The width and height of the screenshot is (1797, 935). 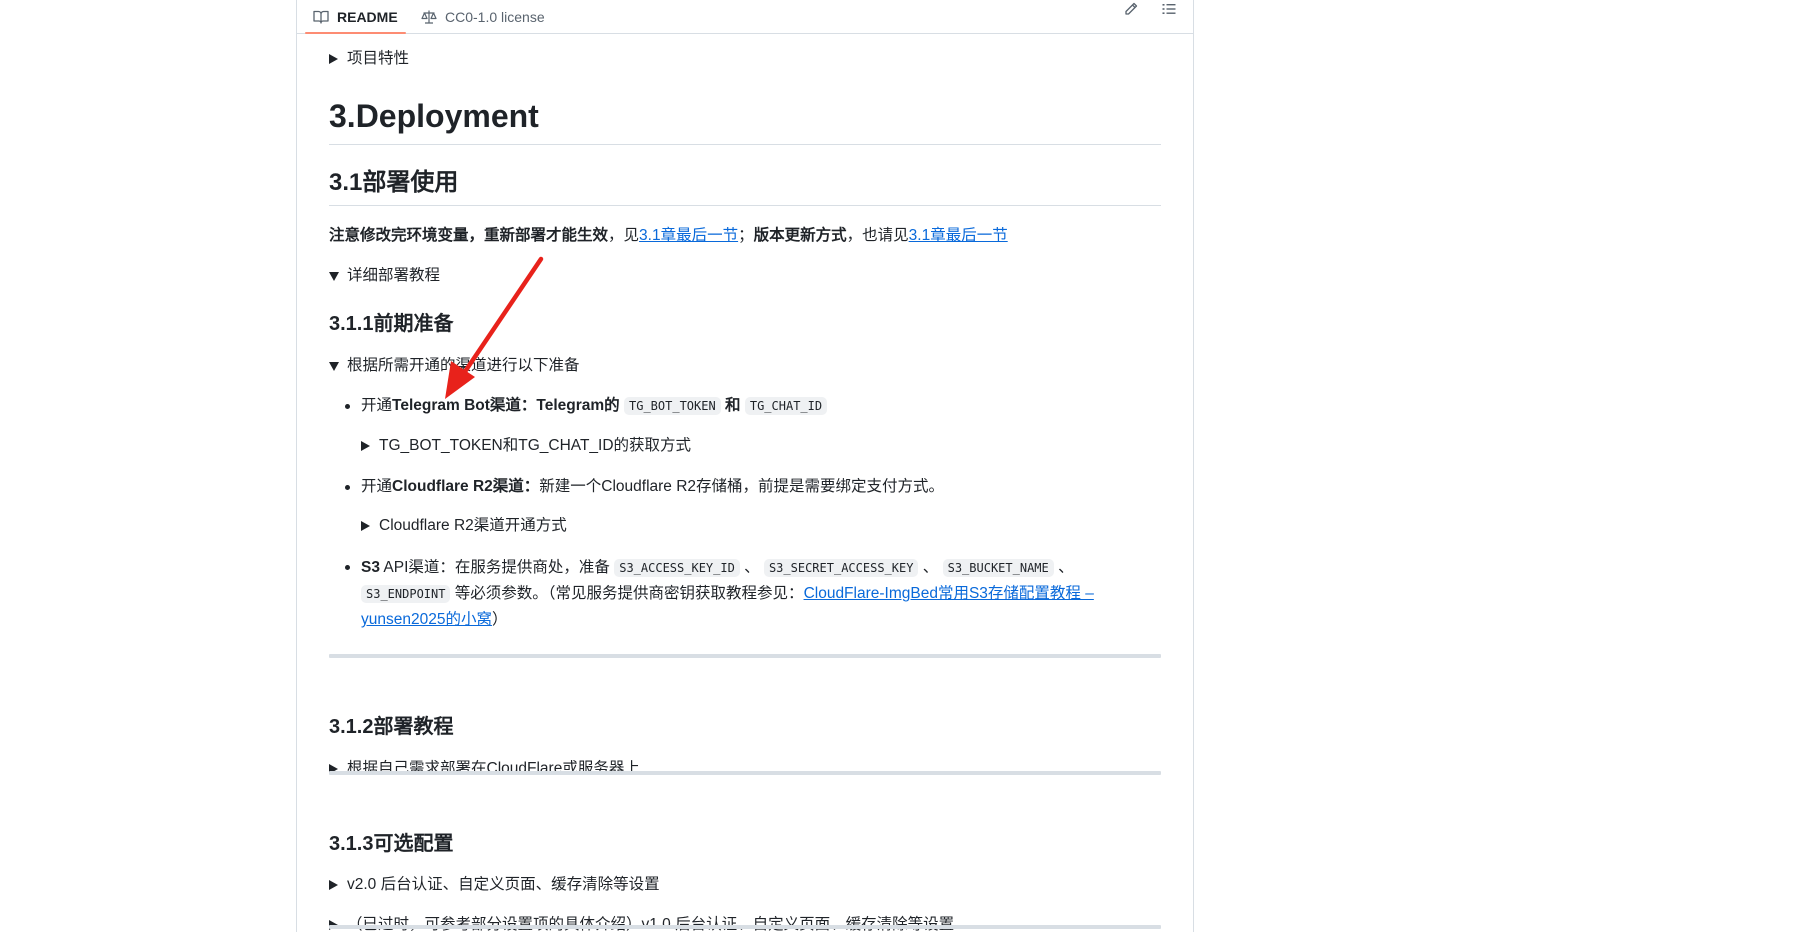 What do you see at coordinates (494, 327) in the screenshot?
I see `annotation-arrow-icon` at bounding box center [494, 327].